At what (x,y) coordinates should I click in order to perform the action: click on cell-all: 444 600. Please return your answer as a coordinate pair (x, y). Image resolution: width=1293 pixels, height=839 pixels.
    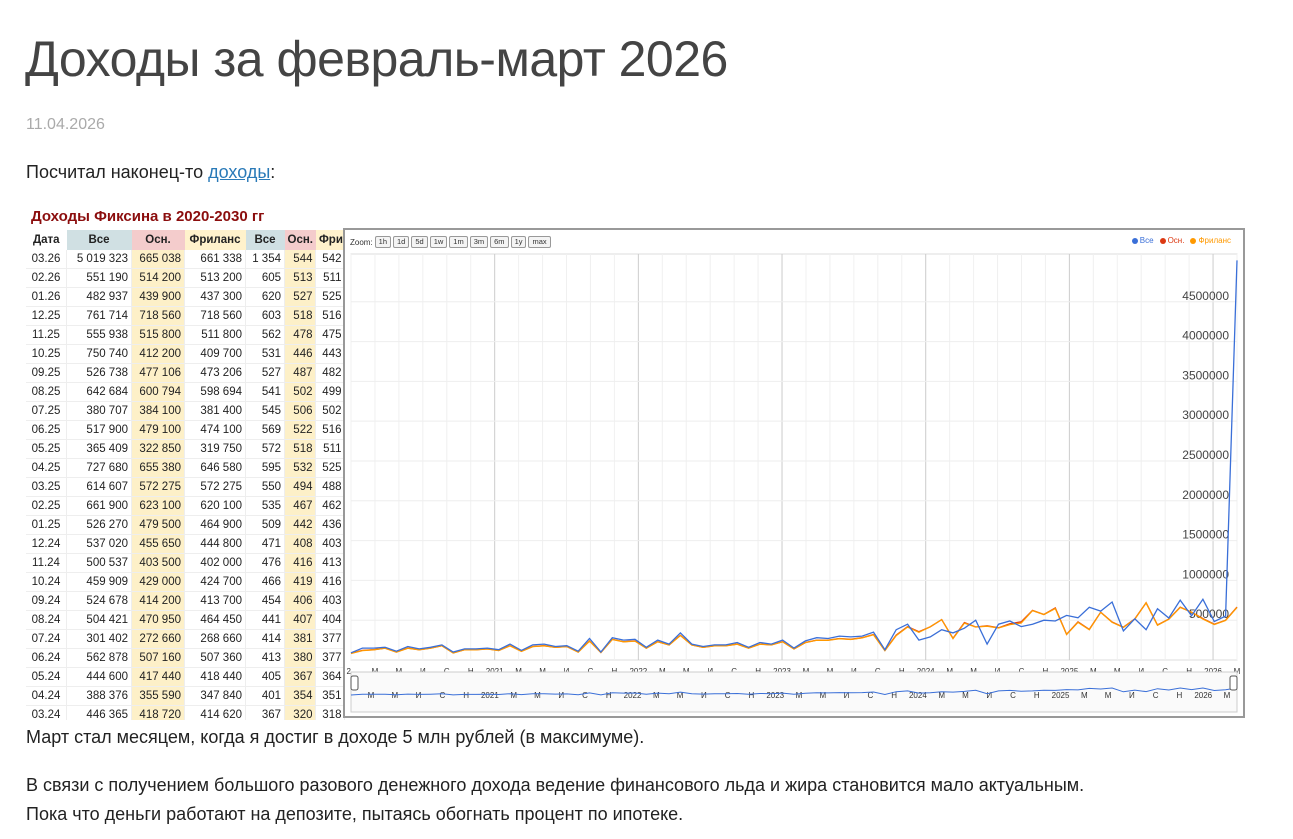
    Looking at the image, I should click on (99, 677).